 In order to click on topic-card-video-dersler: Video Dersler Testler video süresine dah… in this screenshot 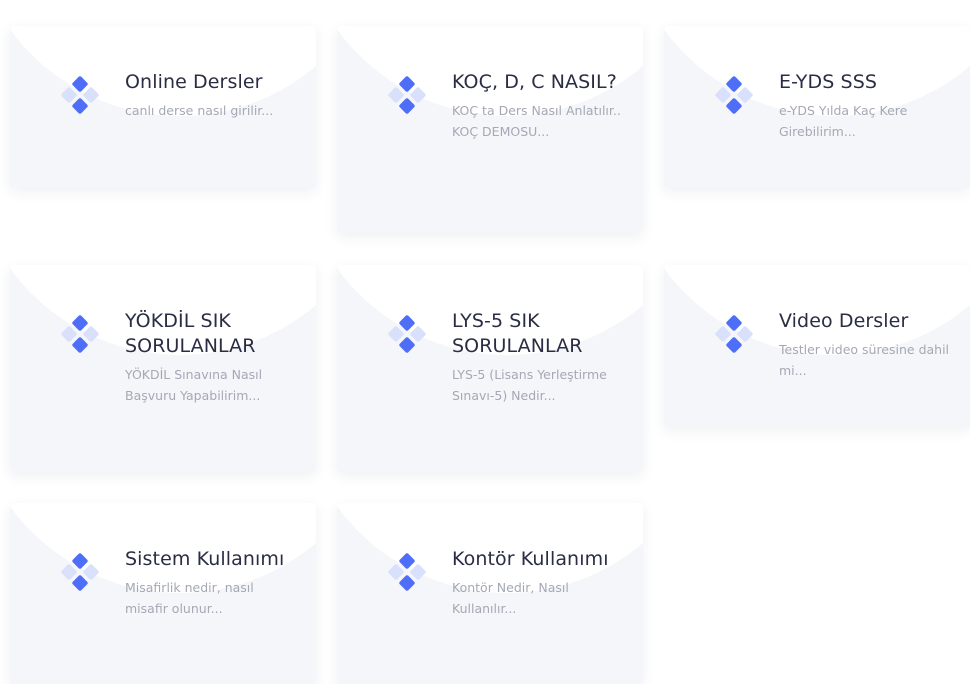, I will do `click(817, 346)`.